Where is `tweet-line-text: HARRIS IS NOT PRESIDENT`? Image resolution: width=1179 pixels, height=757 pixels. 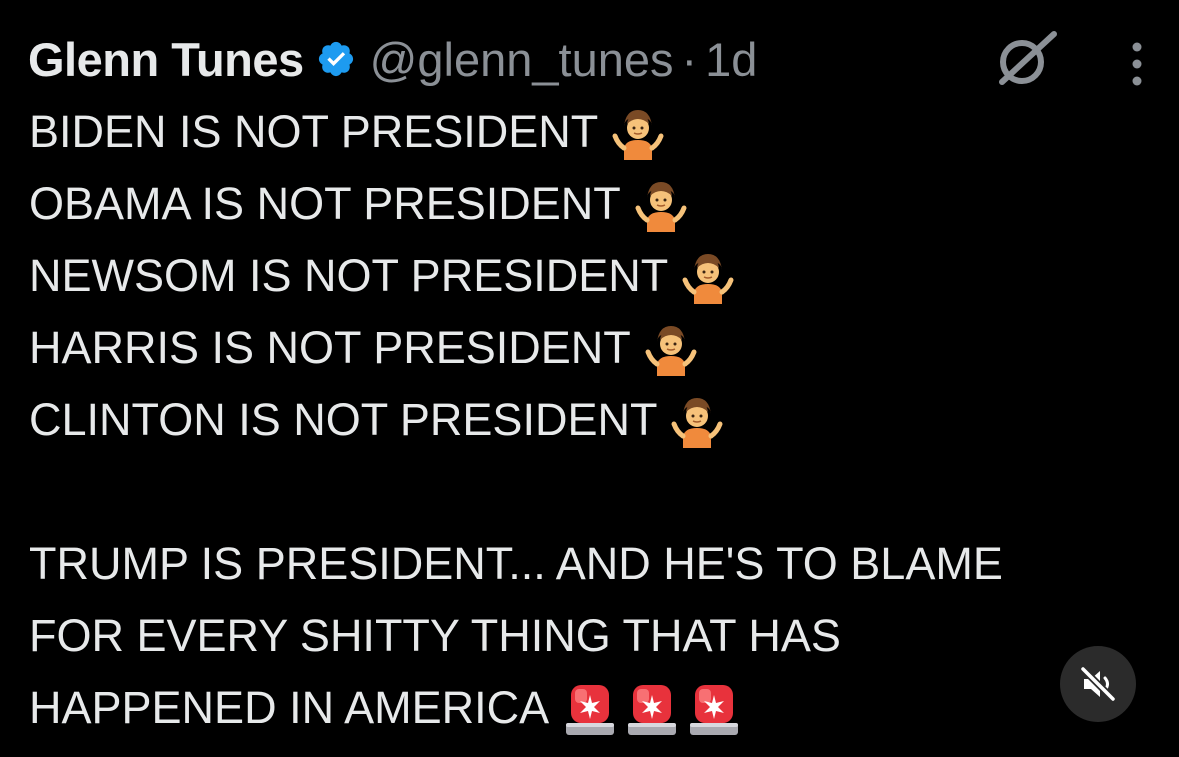
tweet-line-text: HARRIS IS NOT PRESIDENT is located at coordinates (330, 347).